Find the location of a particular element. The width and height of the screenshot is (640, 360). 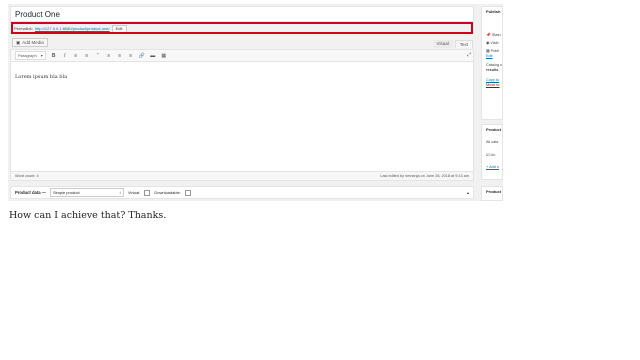

toolbar-toggle-icon: ▦ is located at coordinates (164, 56).